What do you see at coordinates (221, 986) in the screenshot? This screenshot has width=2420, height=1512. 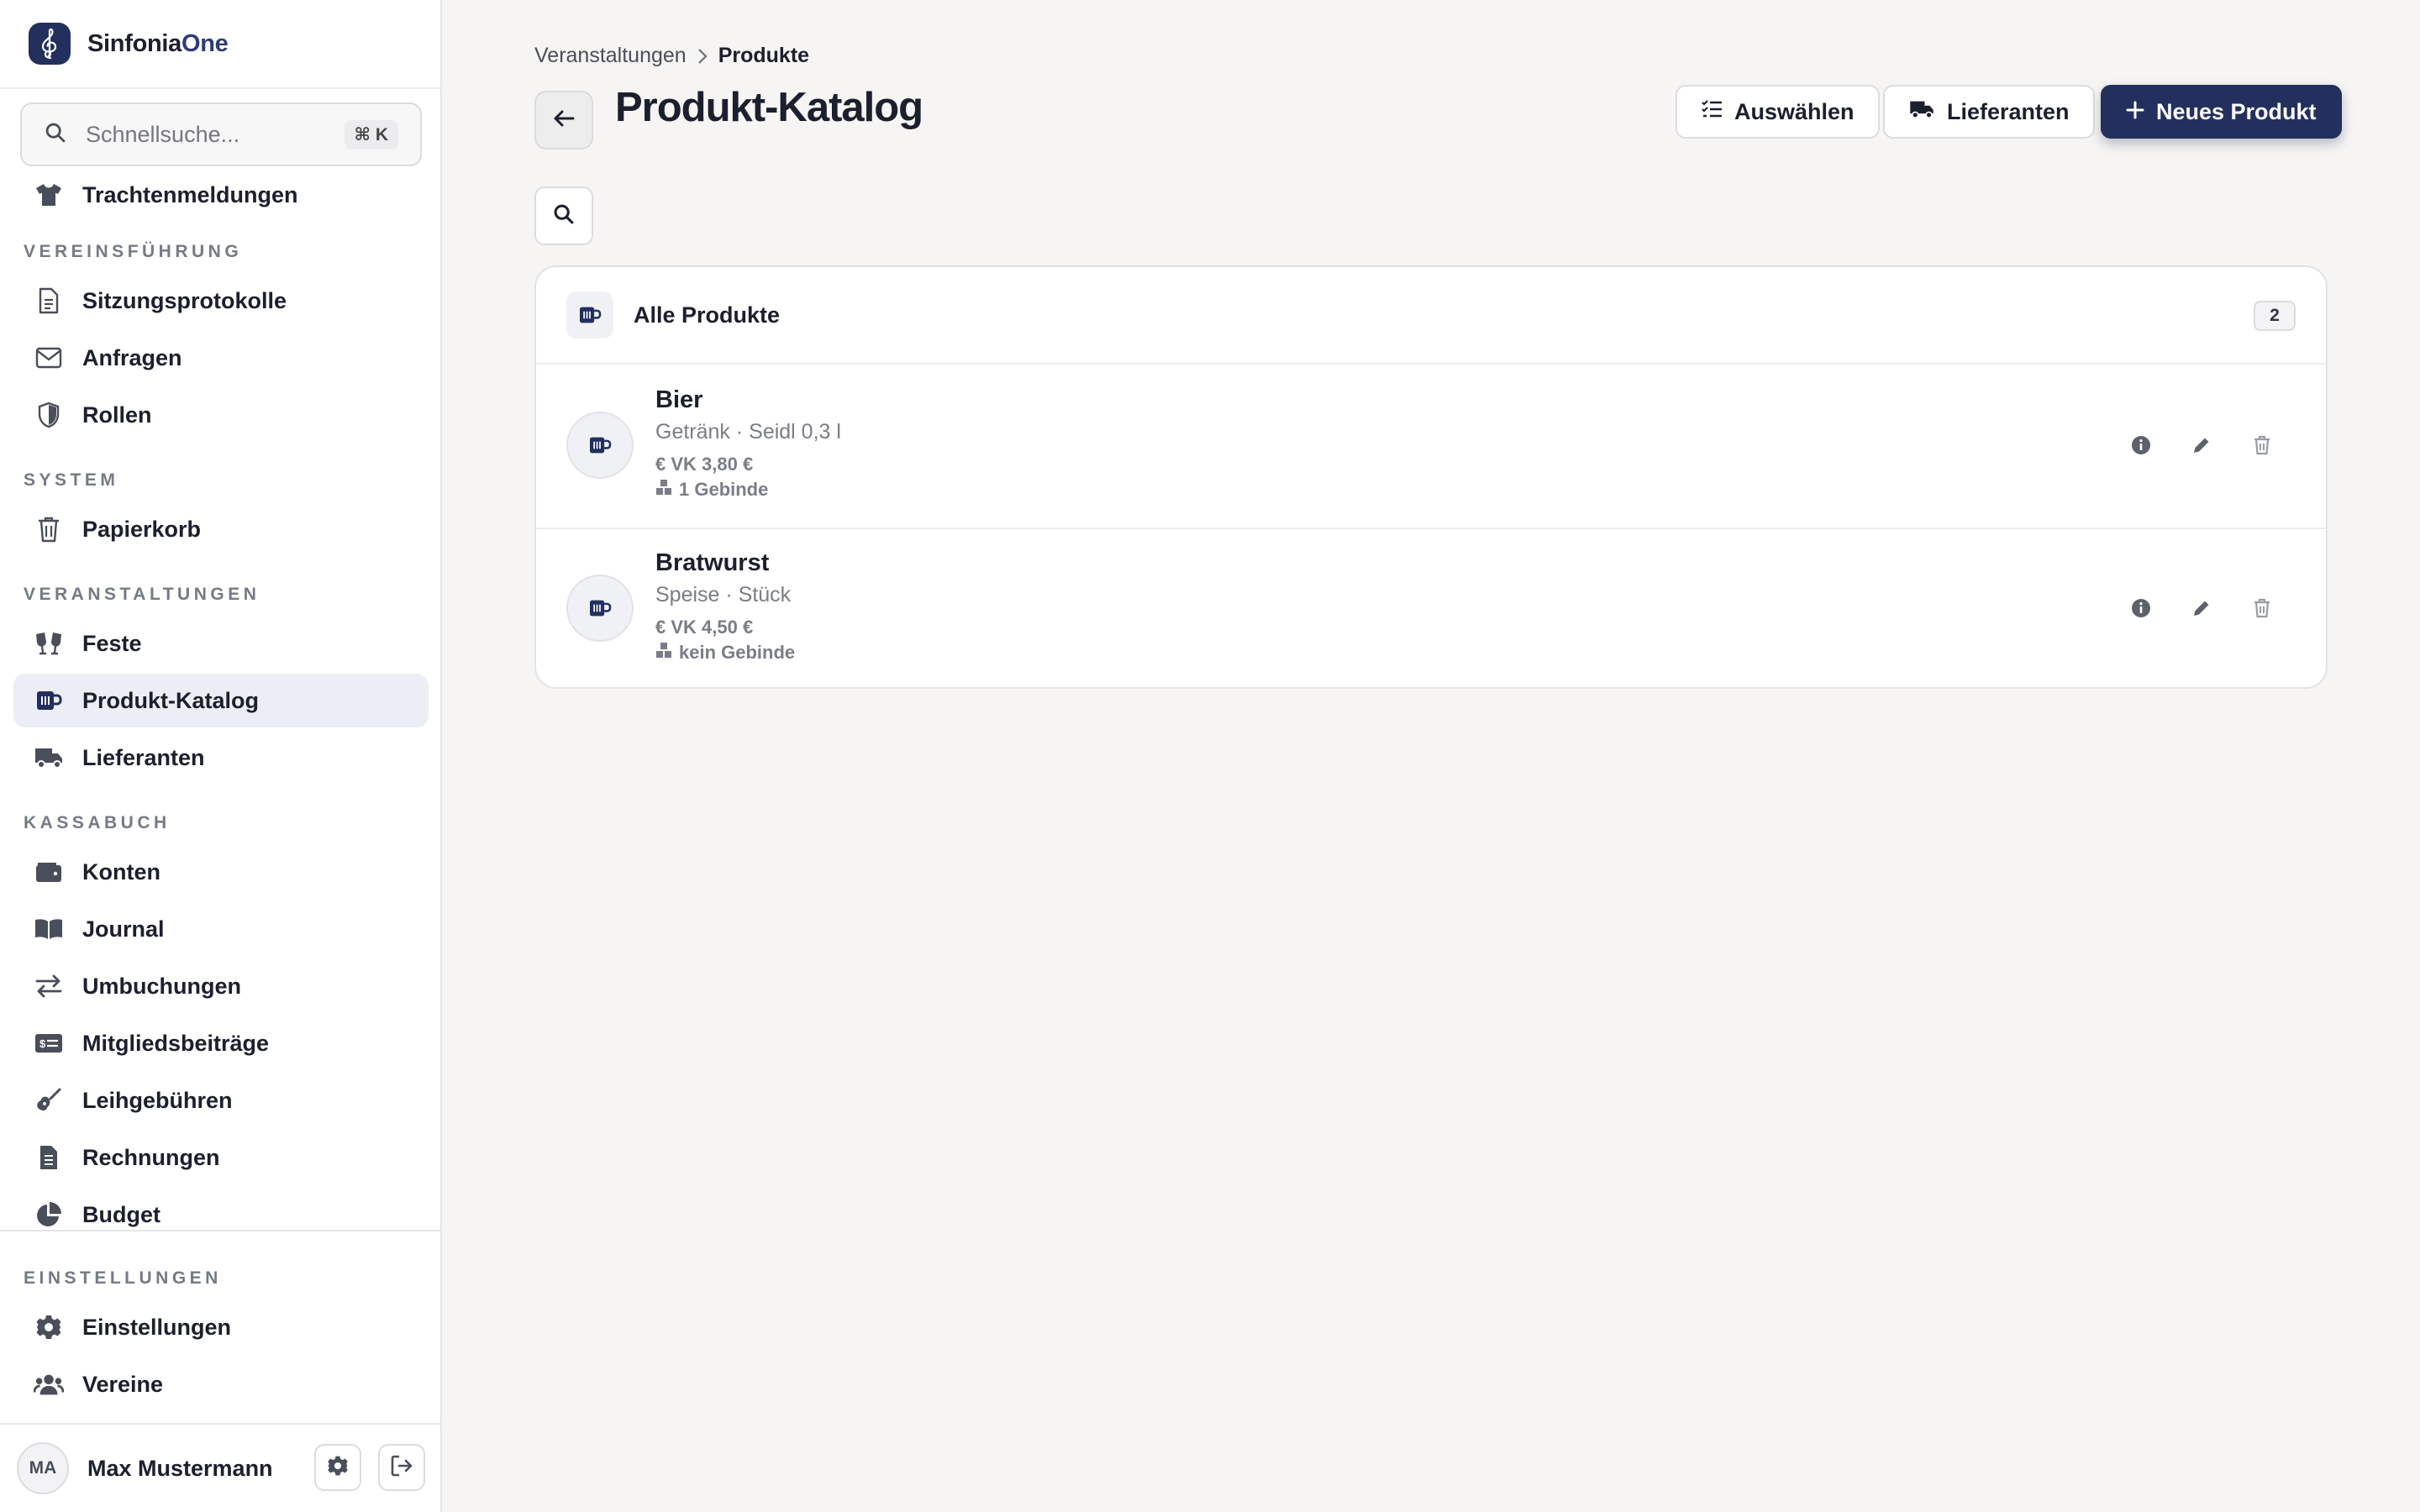 I see `sidebar-item-umbuchungen: Umbuchungen` at bounding box center [221, 986].